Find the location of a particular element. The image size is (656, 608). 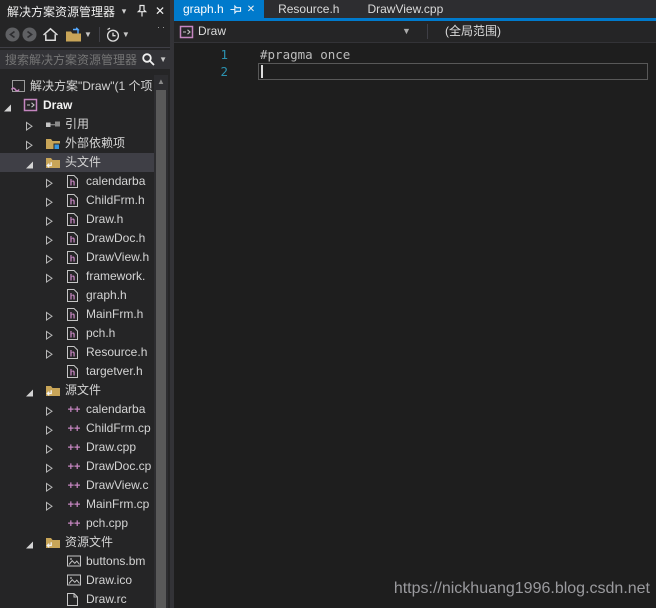

tree-item: Draw.rc is located at coordinates (77, 599).